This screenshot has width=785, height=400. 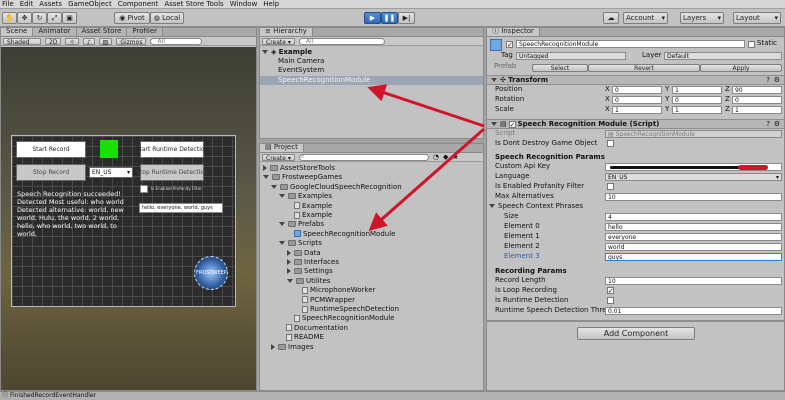 I want to click on project-item: GoogleCloudSpeechRecognition, so click(x=371, y=187).